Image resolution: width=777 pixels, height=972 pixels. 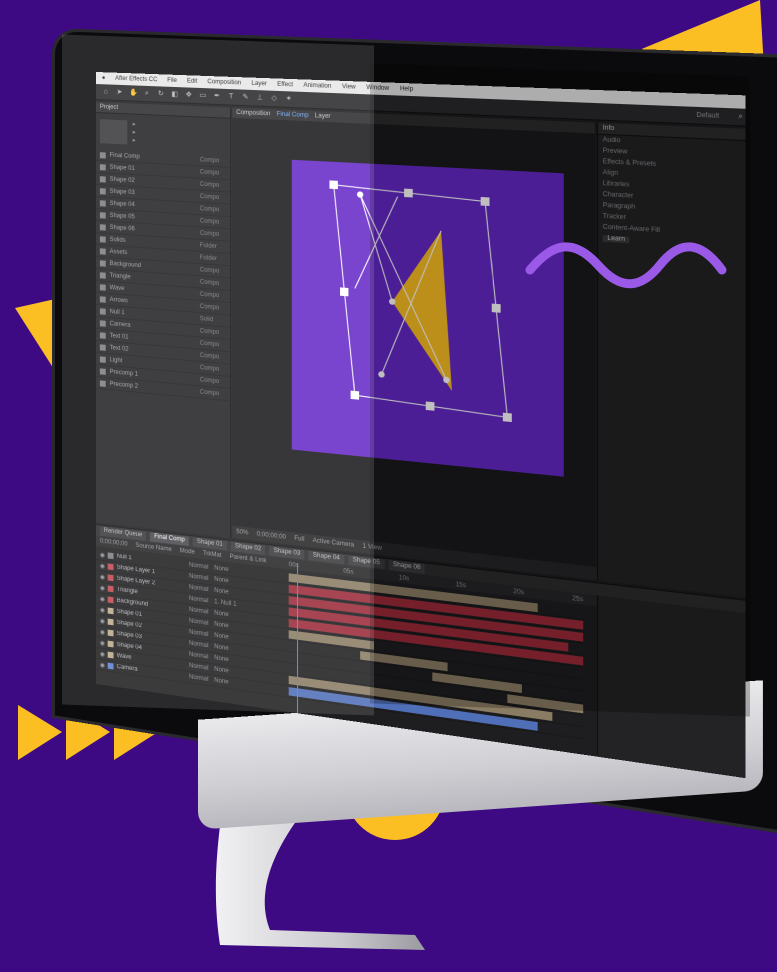 I want to click on composition-canvas, so click(x=427, y=318).